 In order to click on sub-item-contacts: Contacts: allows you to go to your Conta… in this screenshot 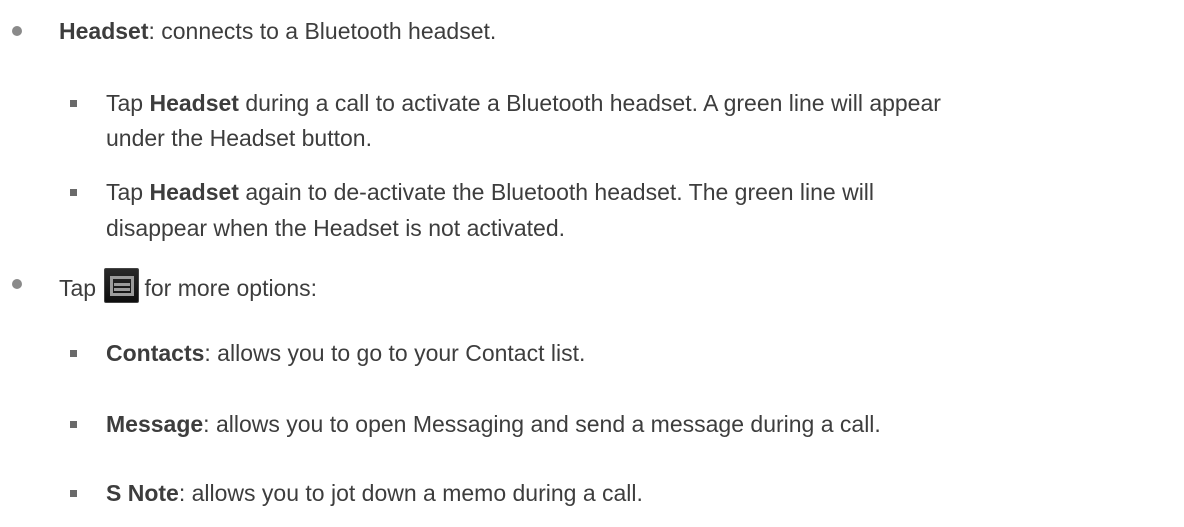, I will do `click(345, 353)`.